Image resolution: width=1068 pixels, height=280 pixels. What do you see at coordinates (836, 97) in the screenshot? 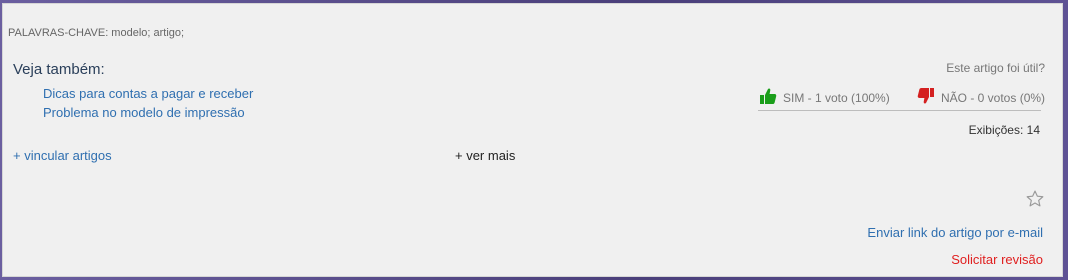
I see `vote-yes-label: SIM - 1 voto (100%)` at bounding box center [836, 97].